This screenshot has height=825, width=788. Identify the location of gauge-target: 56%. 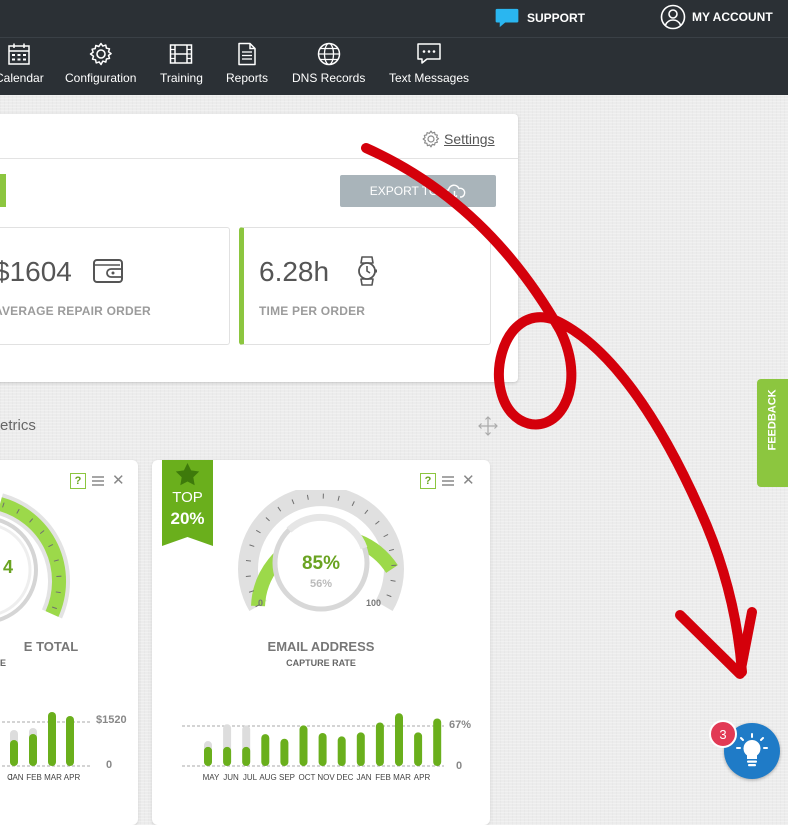
(321, 584).